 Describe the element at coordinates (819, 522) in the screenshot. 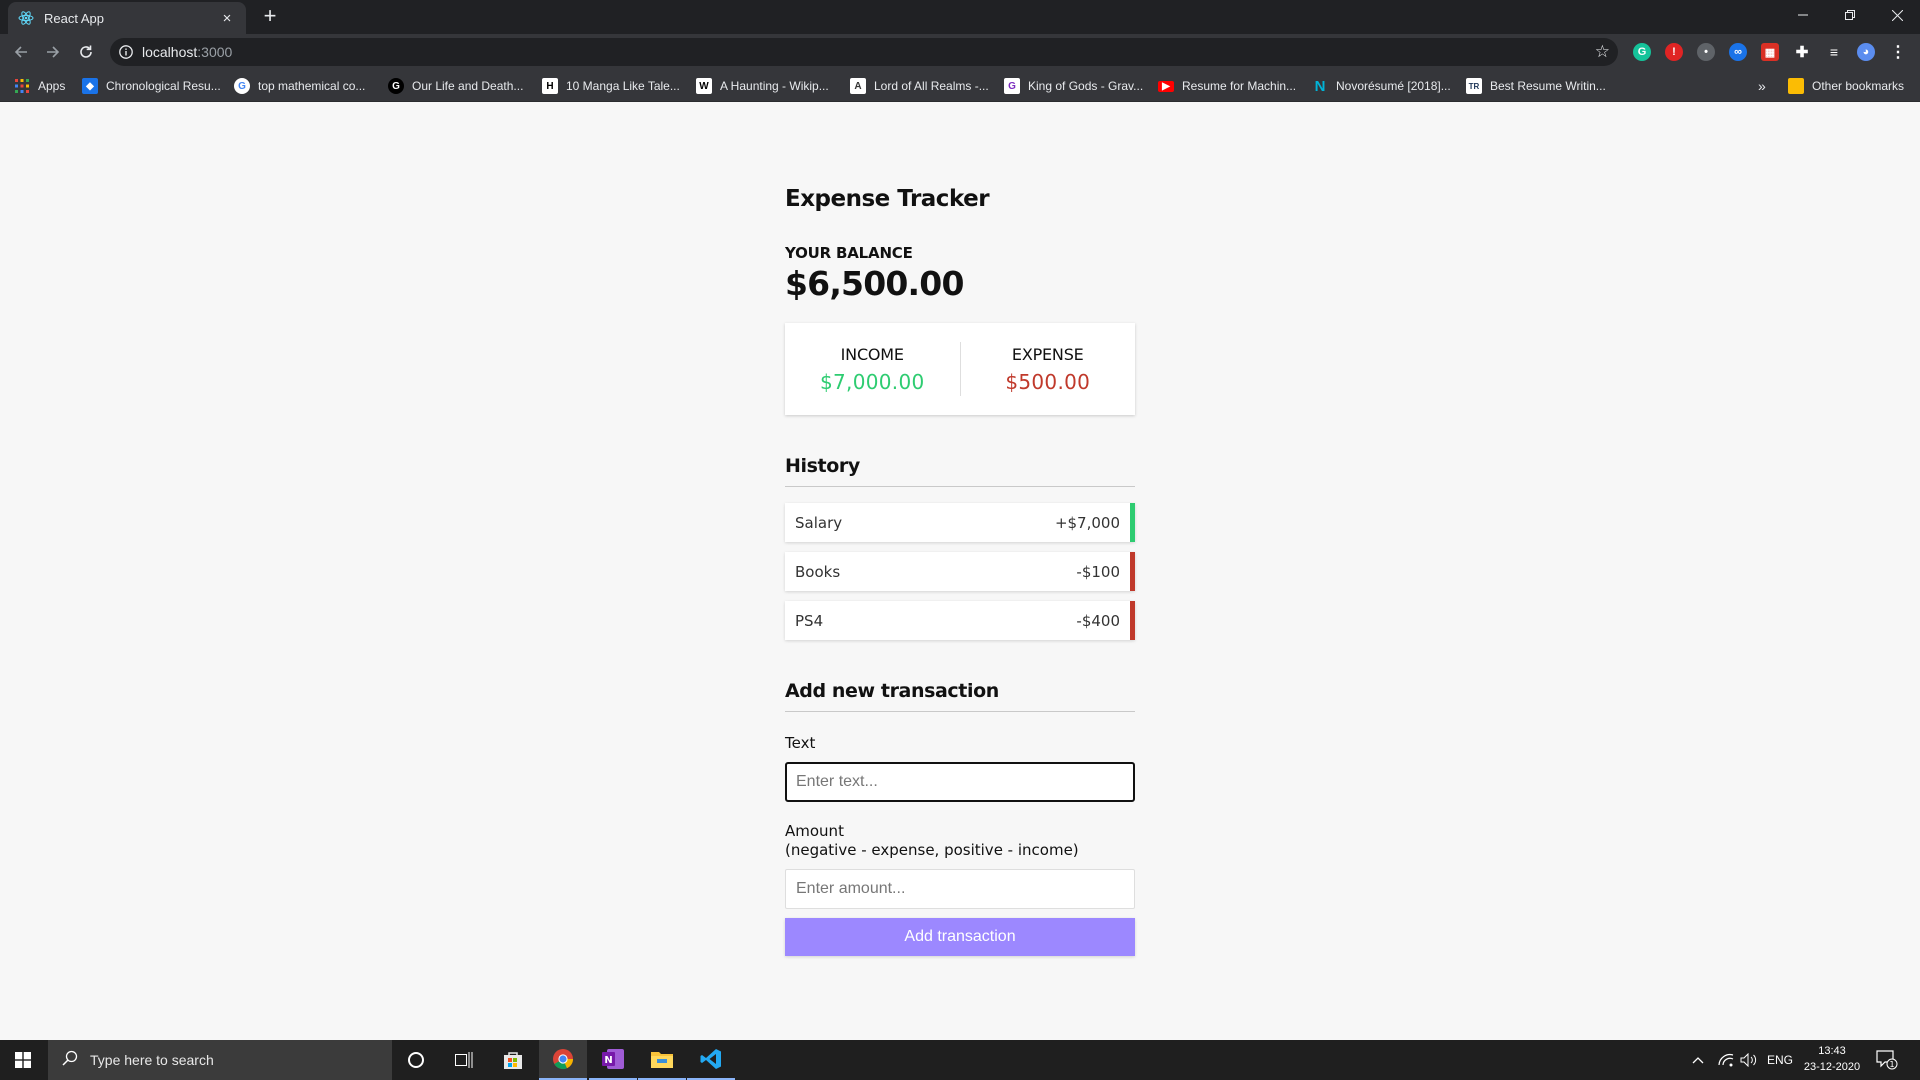

I see `transaction-text: Salary` at that location.